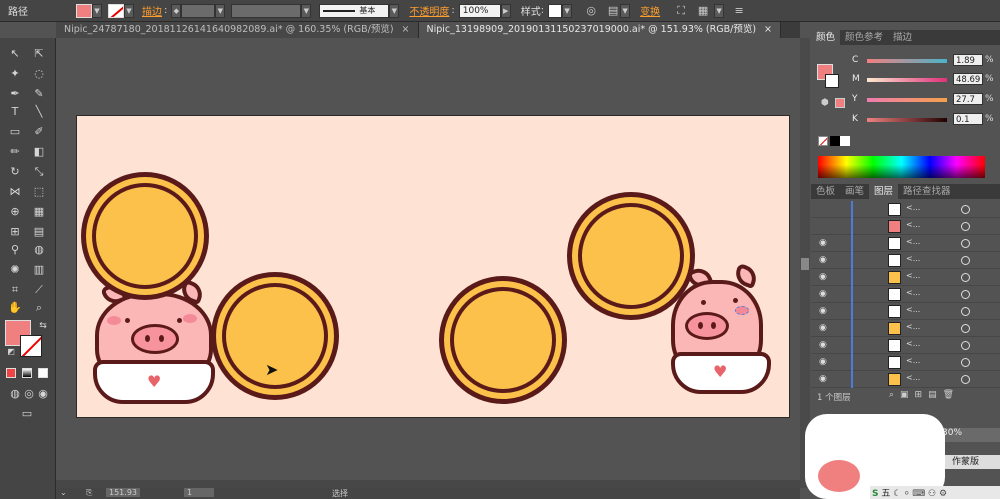 This screenshot has height=499, width=1000. What do you see at coordinates (905, 119) in the screenshot?
I see `black-slider: K 0.1 %` at bounding box center [905, 119].